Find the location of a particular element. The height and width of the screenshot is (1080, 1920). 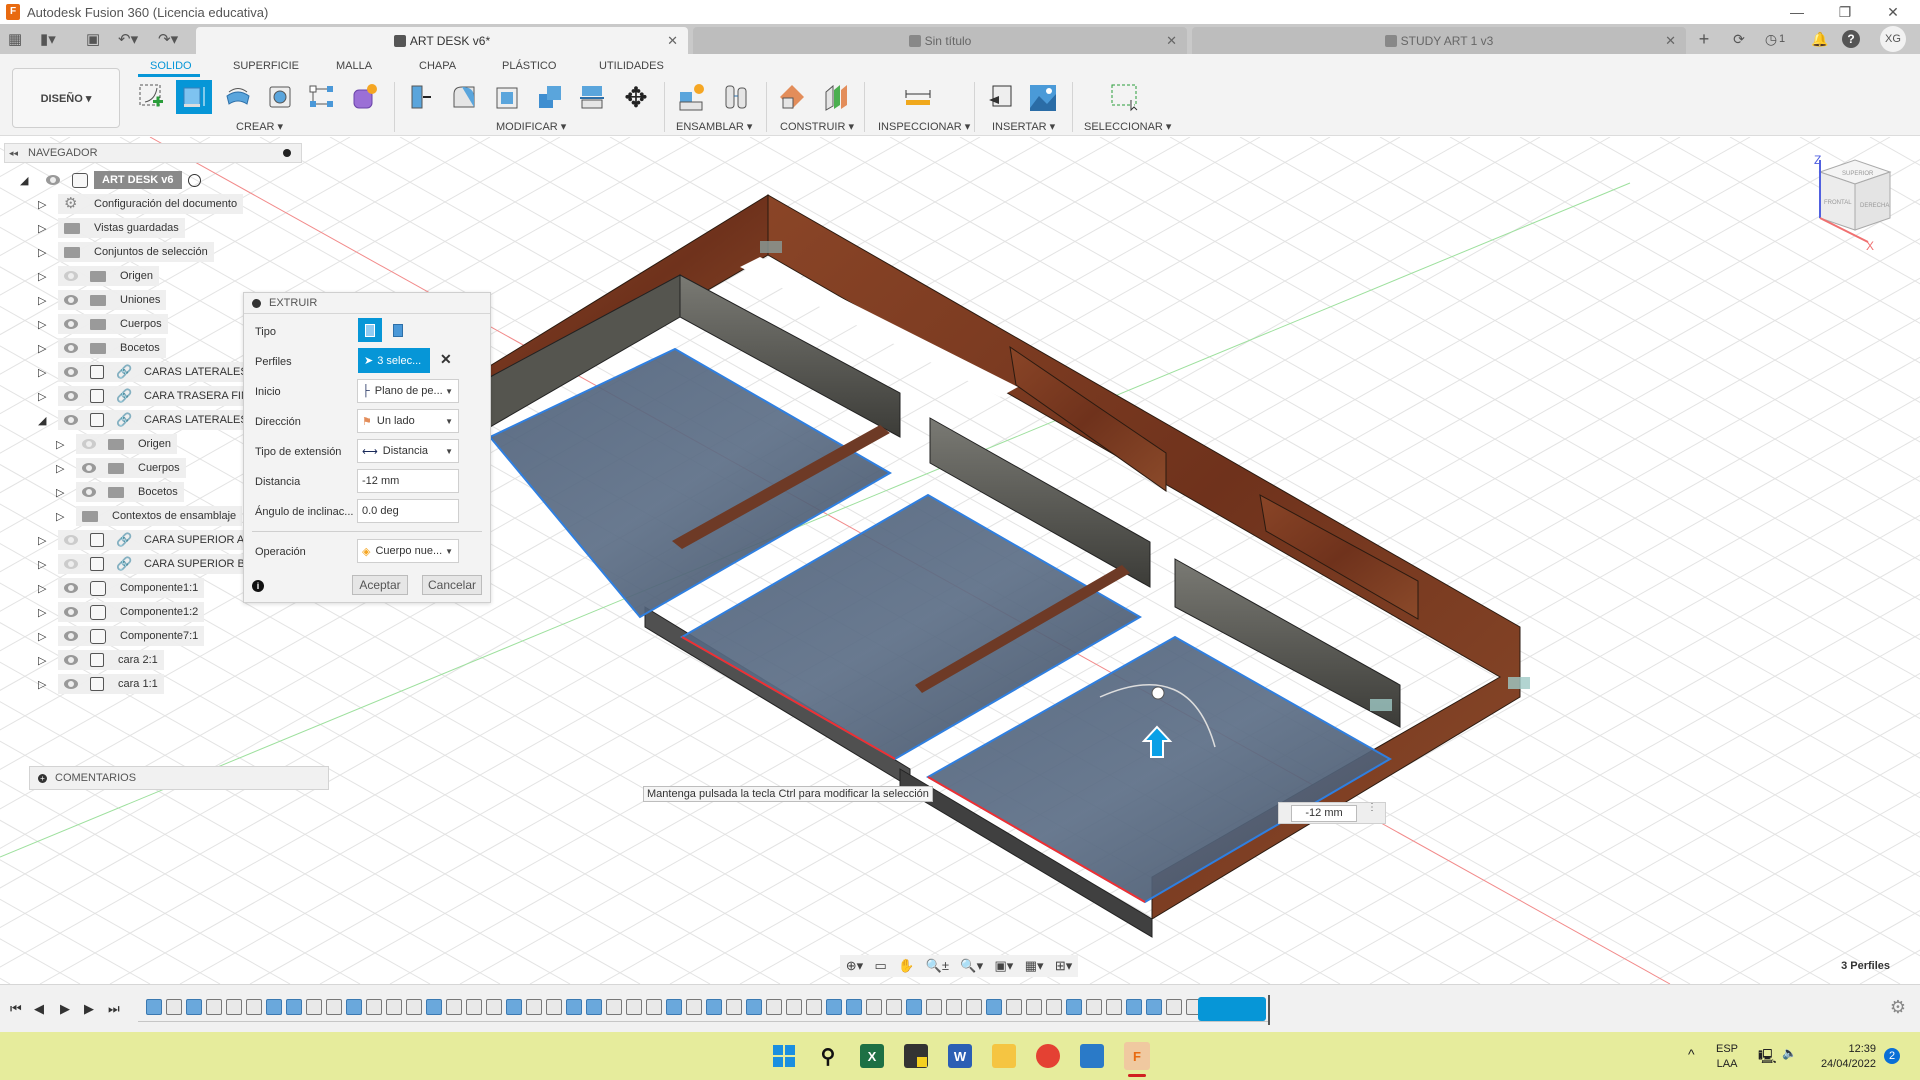

fillet-icon is located at coordinates (464, 97).